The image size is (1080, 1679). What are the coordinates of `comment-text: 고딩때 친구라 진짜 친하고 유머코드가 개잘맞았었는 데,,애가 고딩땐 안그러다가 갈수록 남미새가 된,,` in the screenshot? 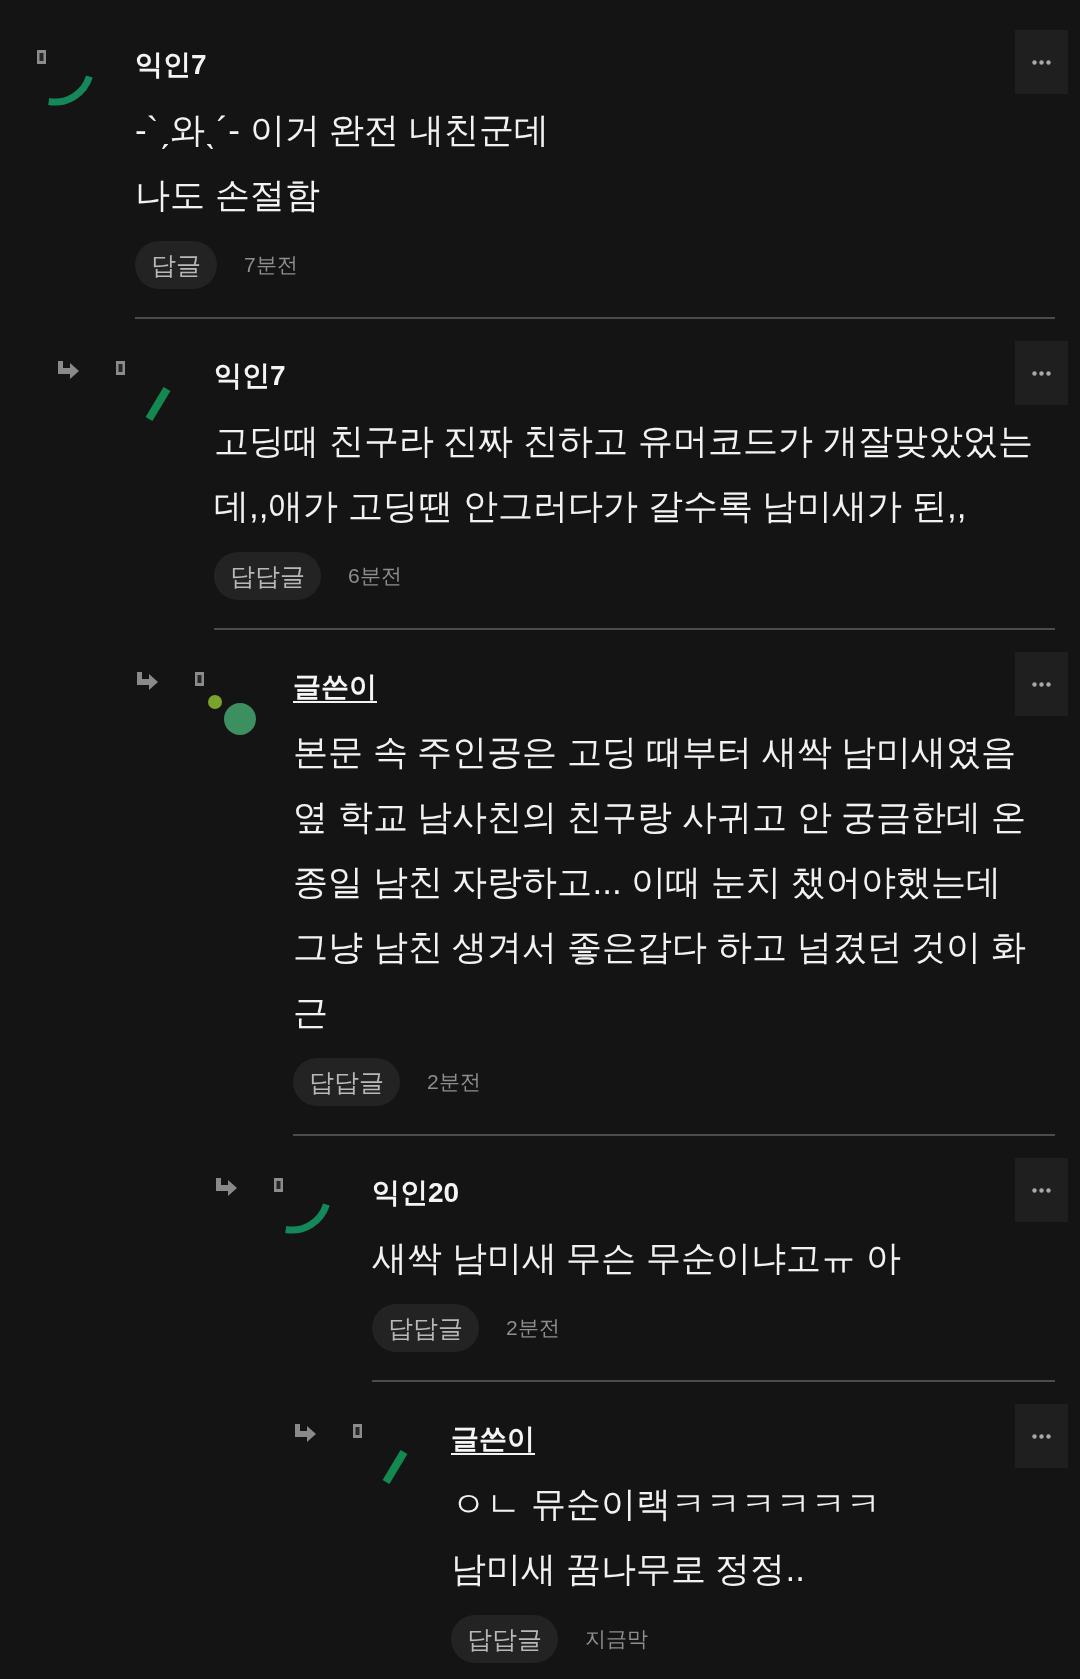 It's located at (624, 473).